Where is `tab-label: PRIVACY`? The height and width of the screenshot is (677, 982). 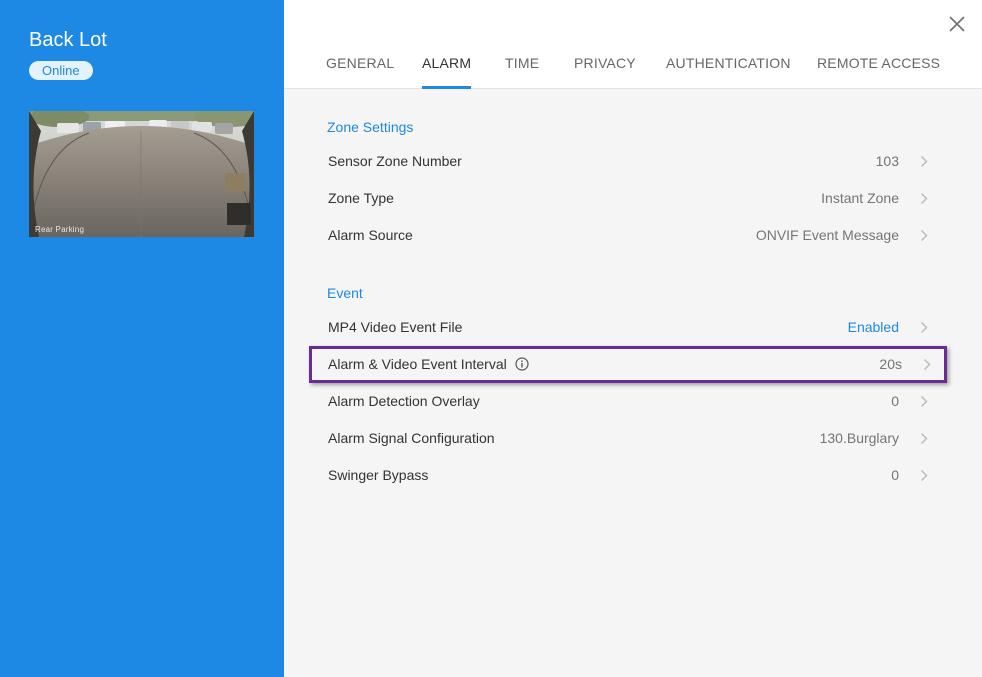
tab-label: PRIVACY is located at coordinates (605, 63).